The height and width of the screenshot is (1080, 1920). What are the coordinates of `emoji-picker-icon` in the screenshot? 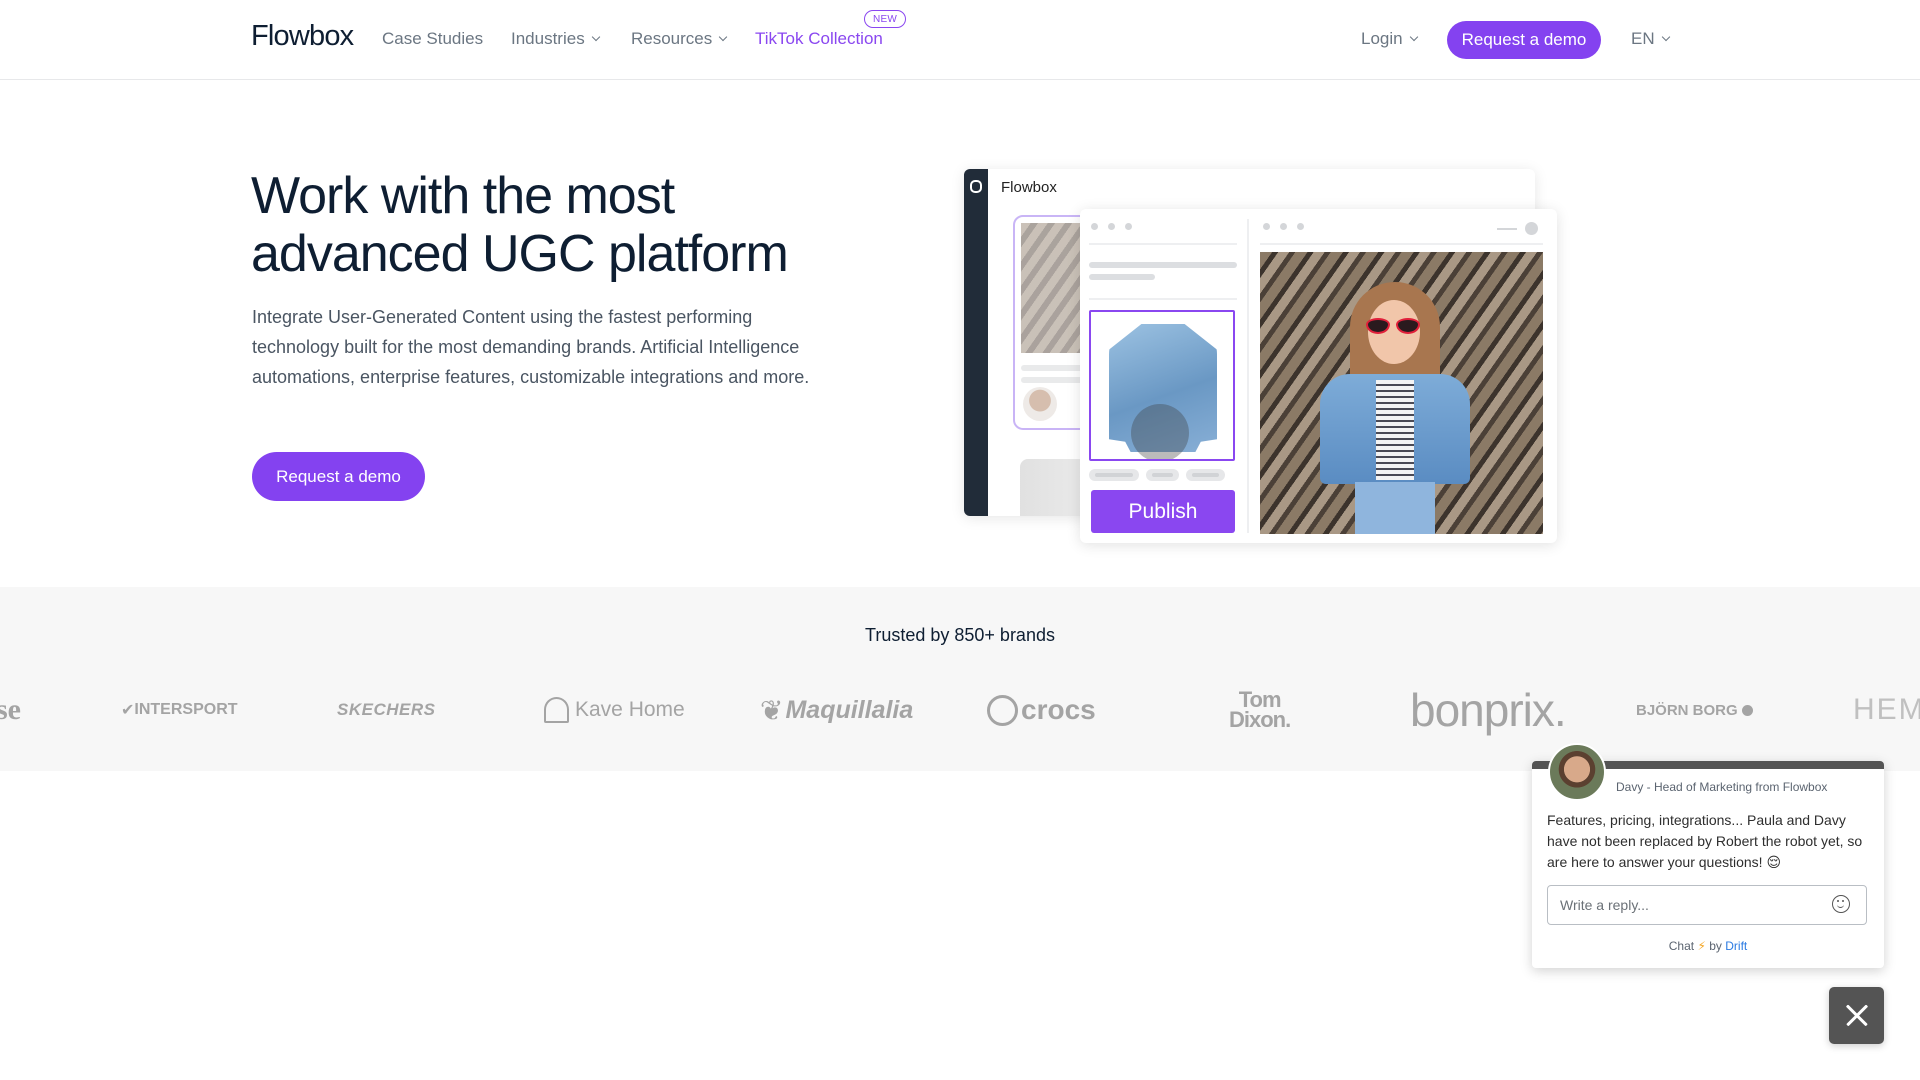 It's located at (1841, 904).